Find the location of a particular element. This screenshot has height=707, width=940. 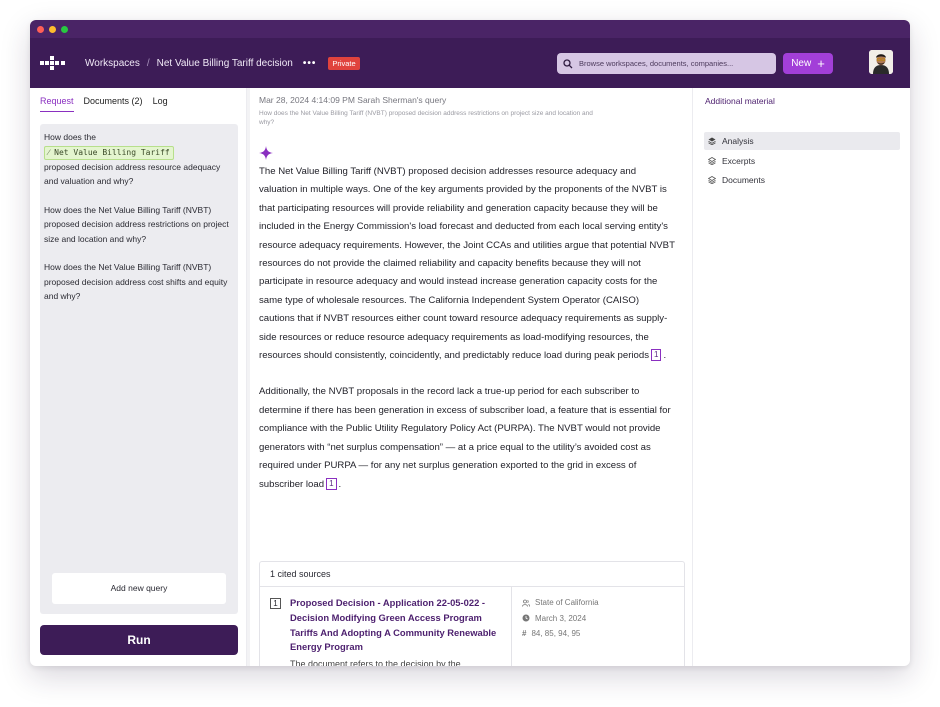

tab-log: Log is located at coordinates (160, 104).